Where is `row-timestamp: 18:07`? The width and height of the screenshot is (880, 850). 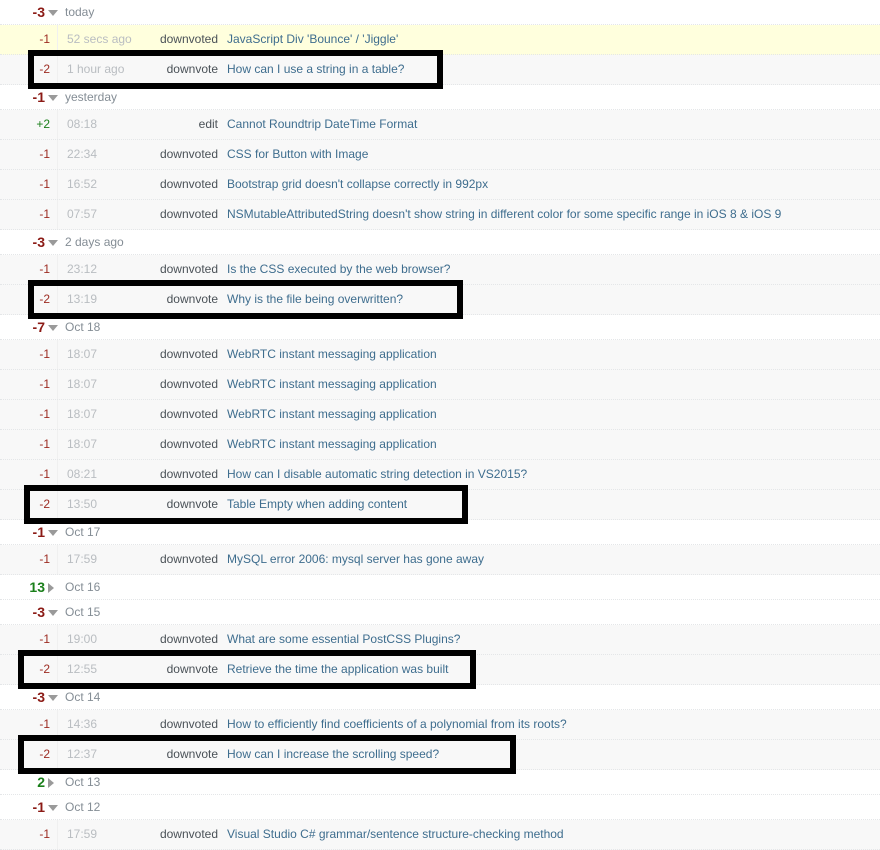 row-timestamp: 18:07 is located at coordinates (82, 414).